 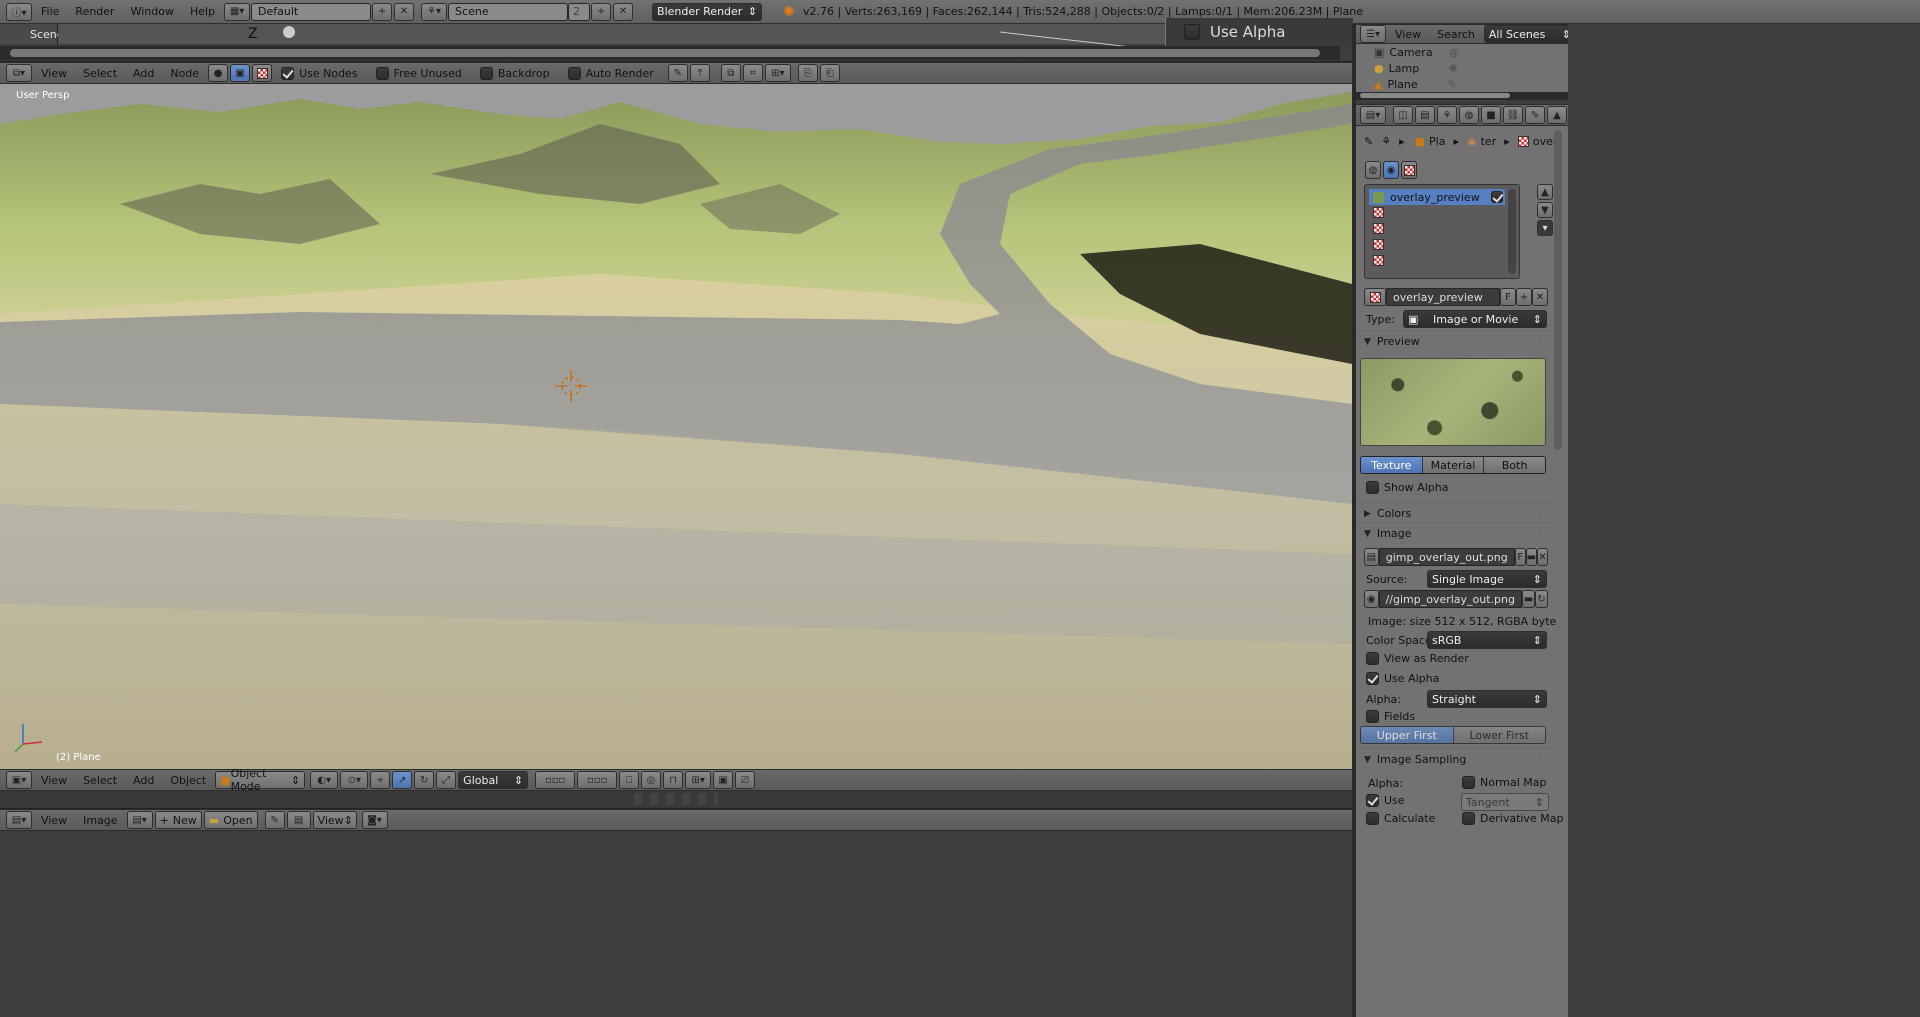 What do you see at coordinates (380, 780) in the screenshot?
I see `manipulator-icon: ⌖` at bounding box center [380, 780].